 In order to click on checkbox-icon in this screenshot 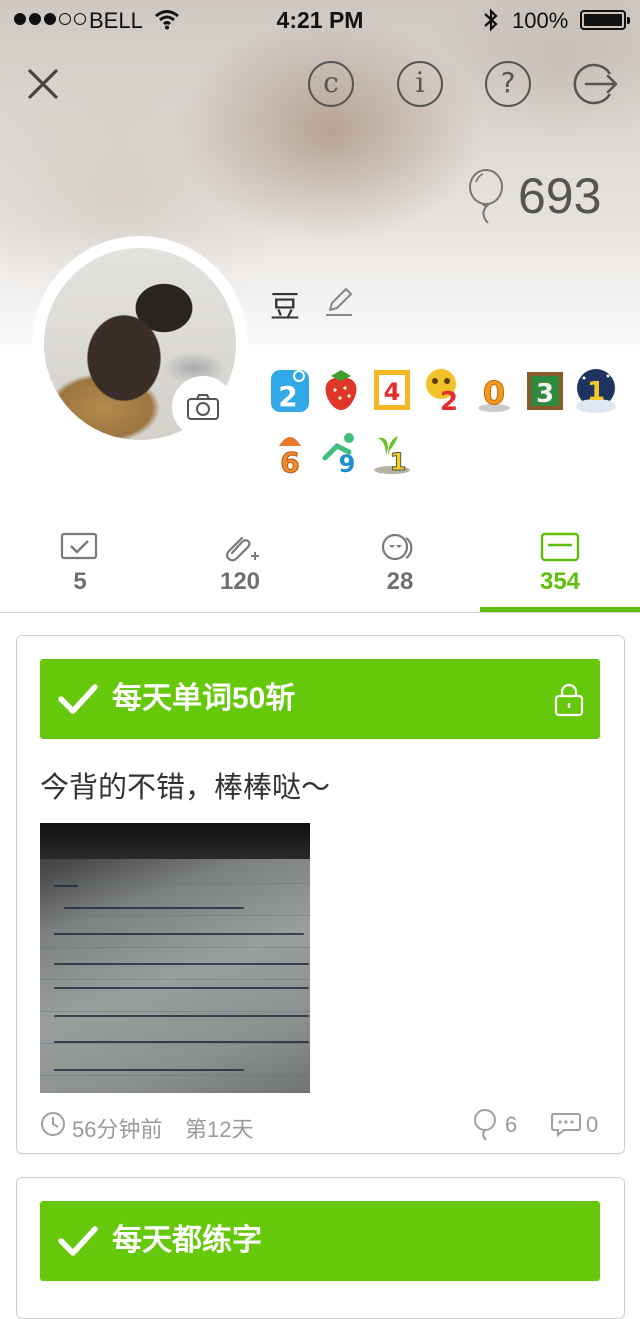, I will do `click(79, 546)`.